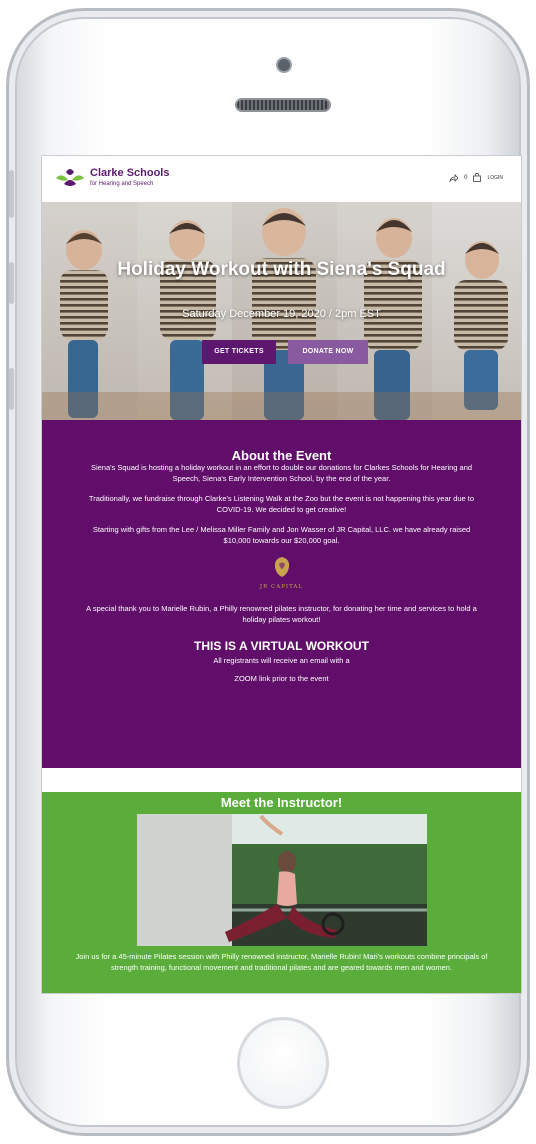  What do you see at coordinates (283, 105) in the screenshot?
I see `earpiece-speaker` at bounding box center [283, 105].